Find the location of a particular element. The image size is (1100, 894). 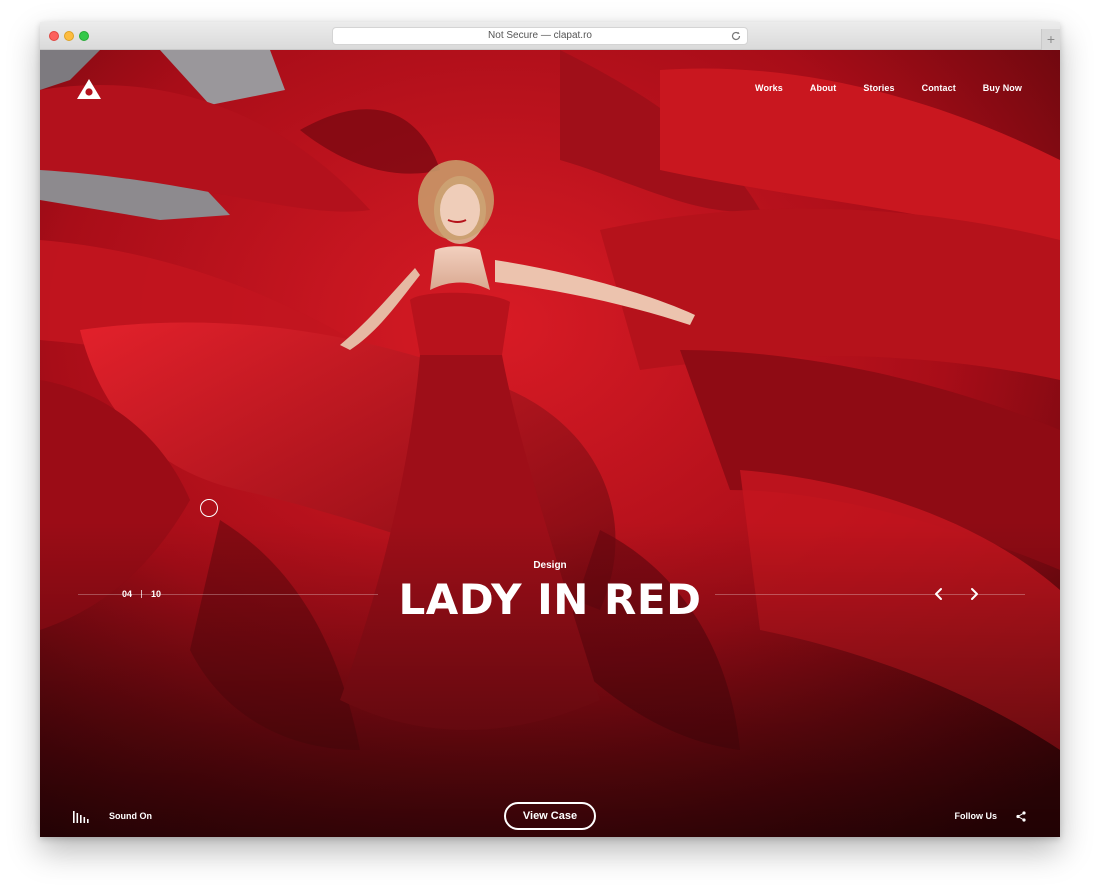

slide-category: Design is located at coordinates (550, 565).